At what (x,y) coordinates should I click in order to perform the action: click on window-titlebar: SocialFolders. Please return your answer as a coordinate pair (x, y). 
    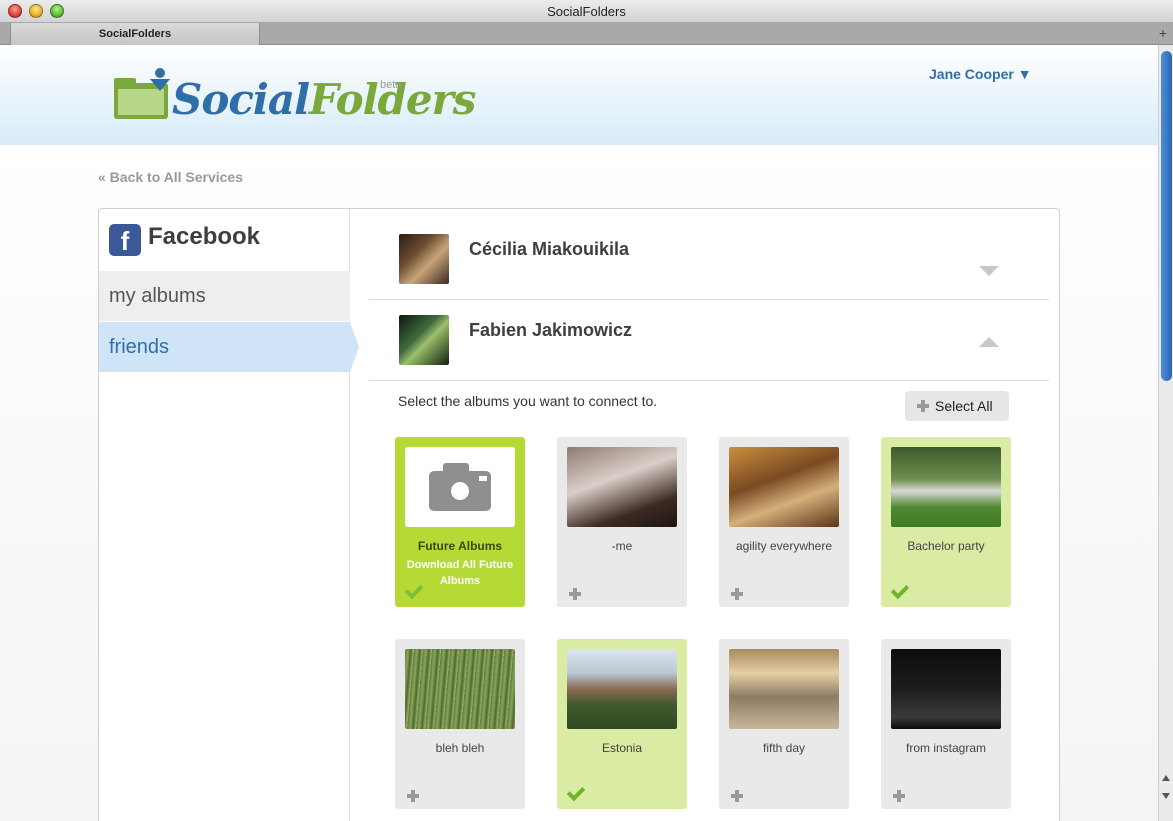
    Looking at the image, I should click on (586, 11).